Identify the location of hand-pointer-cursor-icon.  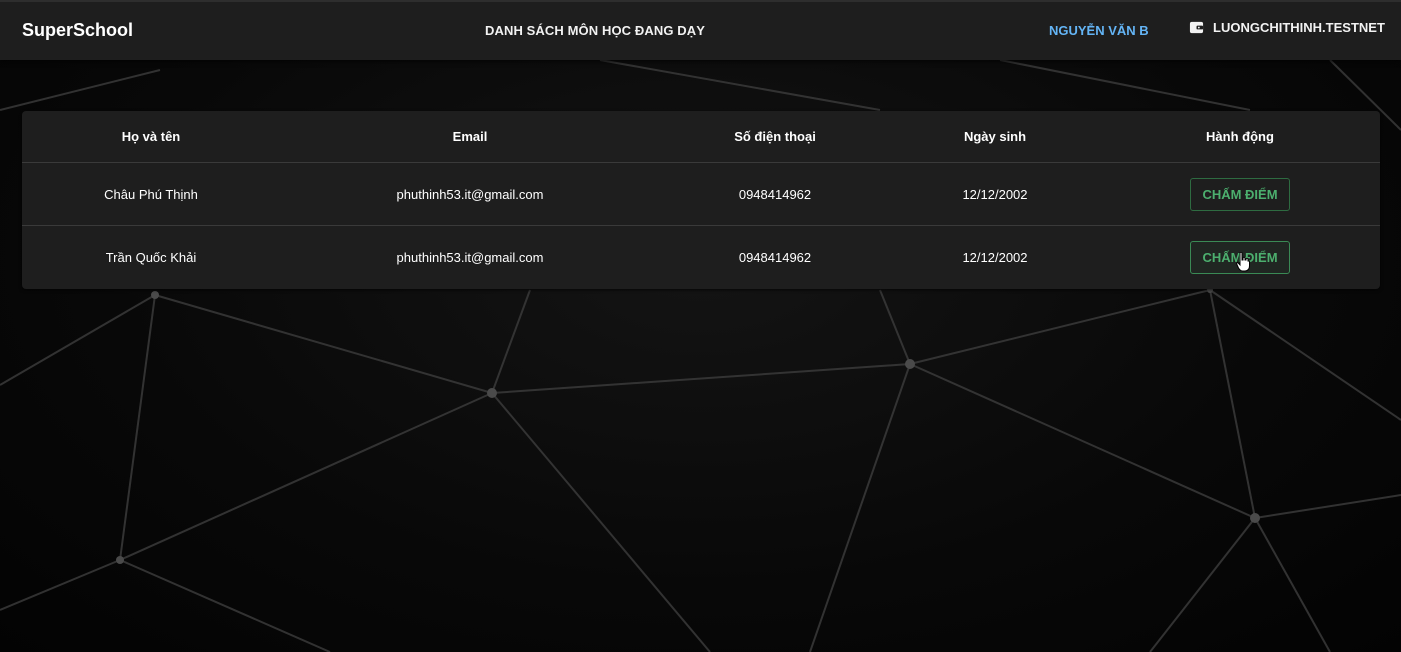
(1243, 262).